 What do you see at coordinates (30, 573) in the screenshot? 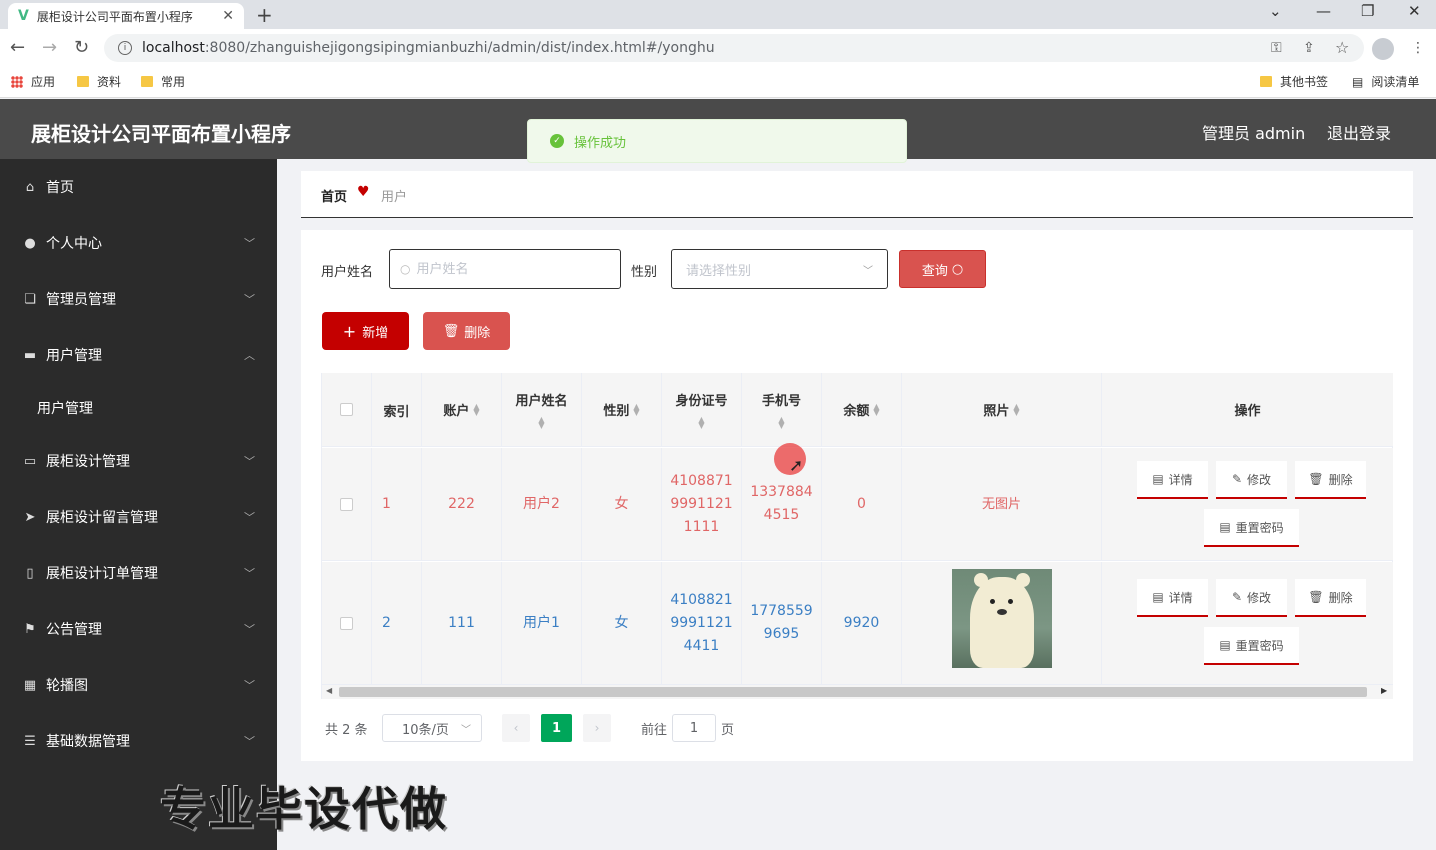
I see `phone-icon: ▯` at bounding box center [30, 573].